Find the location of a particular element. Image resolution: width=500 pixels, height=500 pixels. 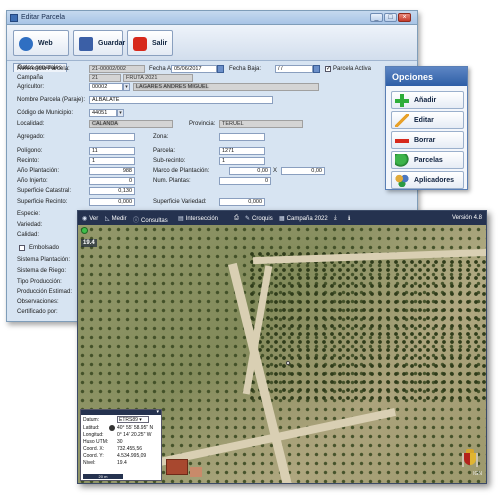

subrecinto-field: 1 is located at coordinates (242, 161).